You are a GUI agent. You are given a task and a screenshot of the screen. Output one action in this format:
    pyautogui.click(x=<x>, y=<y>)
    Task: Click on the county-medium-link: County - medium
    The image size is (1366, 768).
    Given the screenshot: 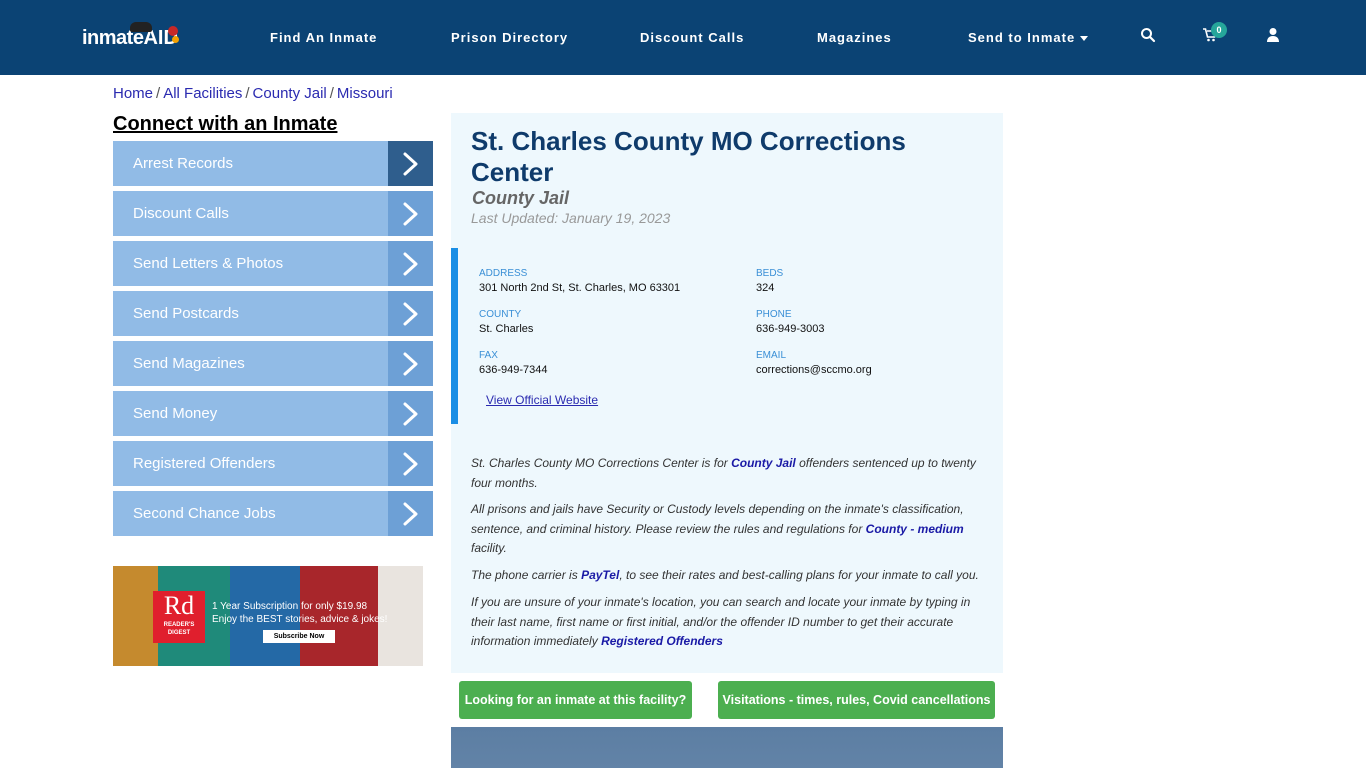 What is the action you would take?
    pyautogui.click(x=915, y=529)
    